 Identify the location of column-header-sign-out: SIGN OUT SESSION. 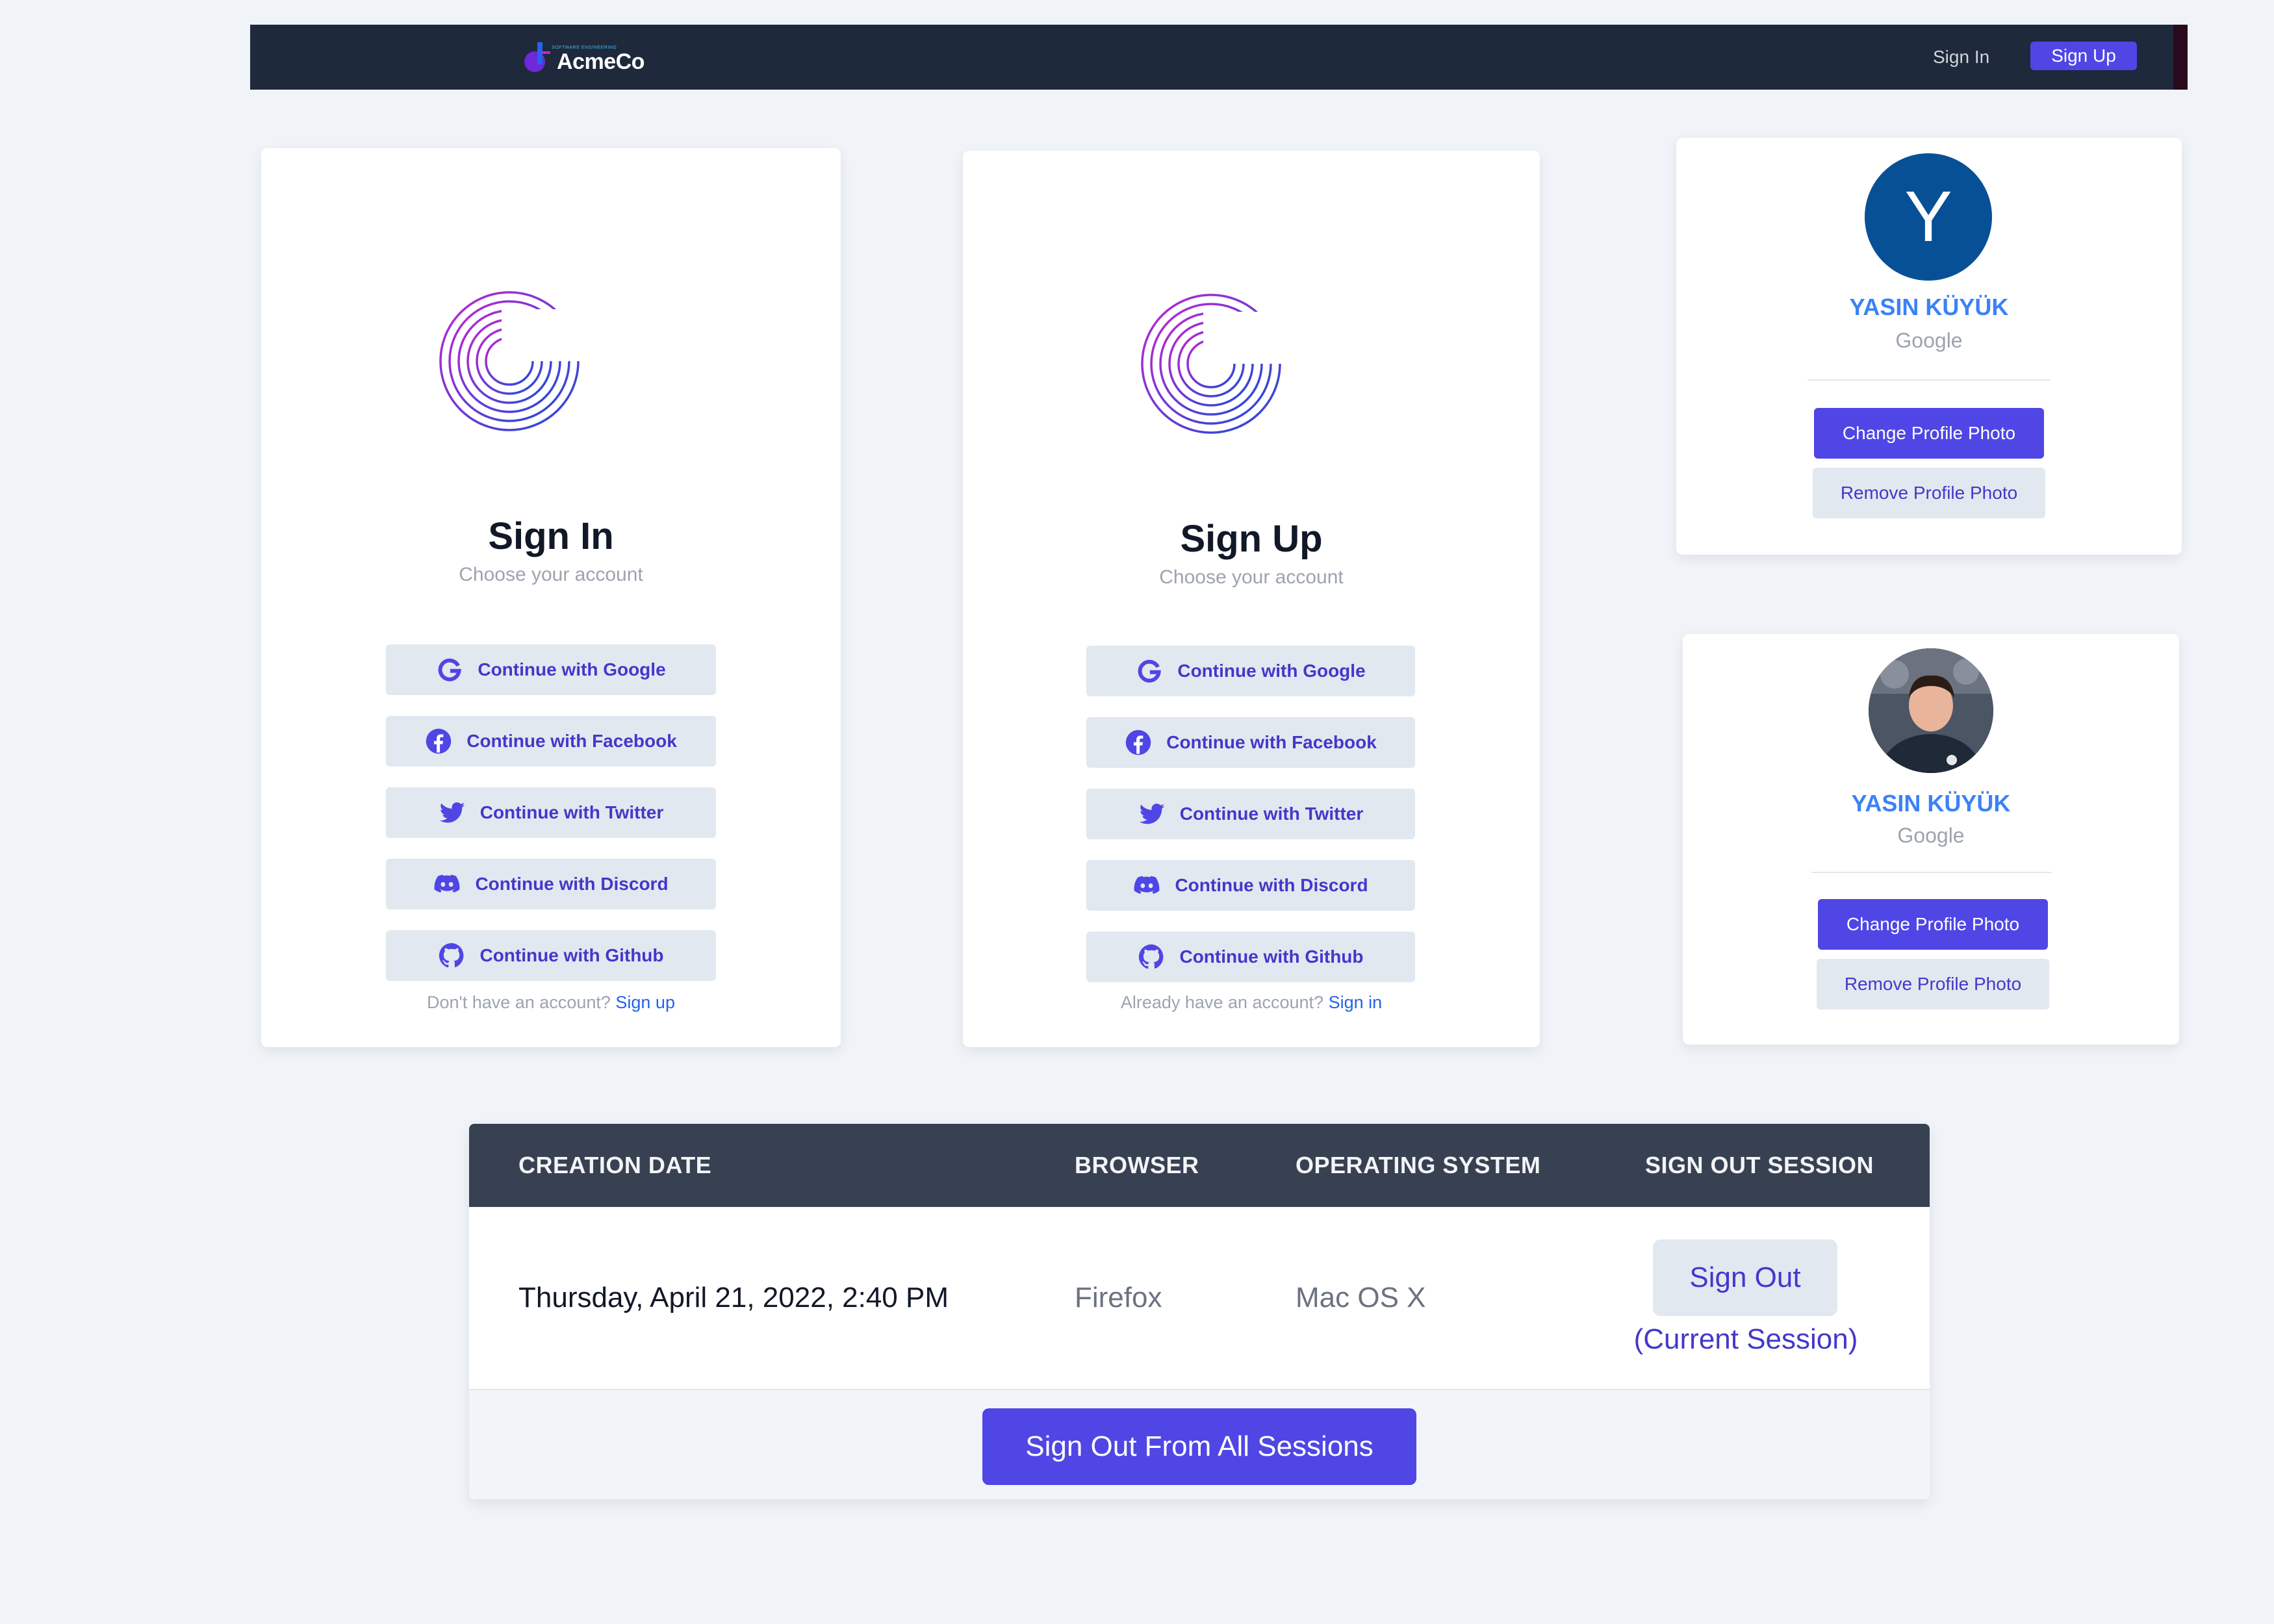
(1759, 1165).